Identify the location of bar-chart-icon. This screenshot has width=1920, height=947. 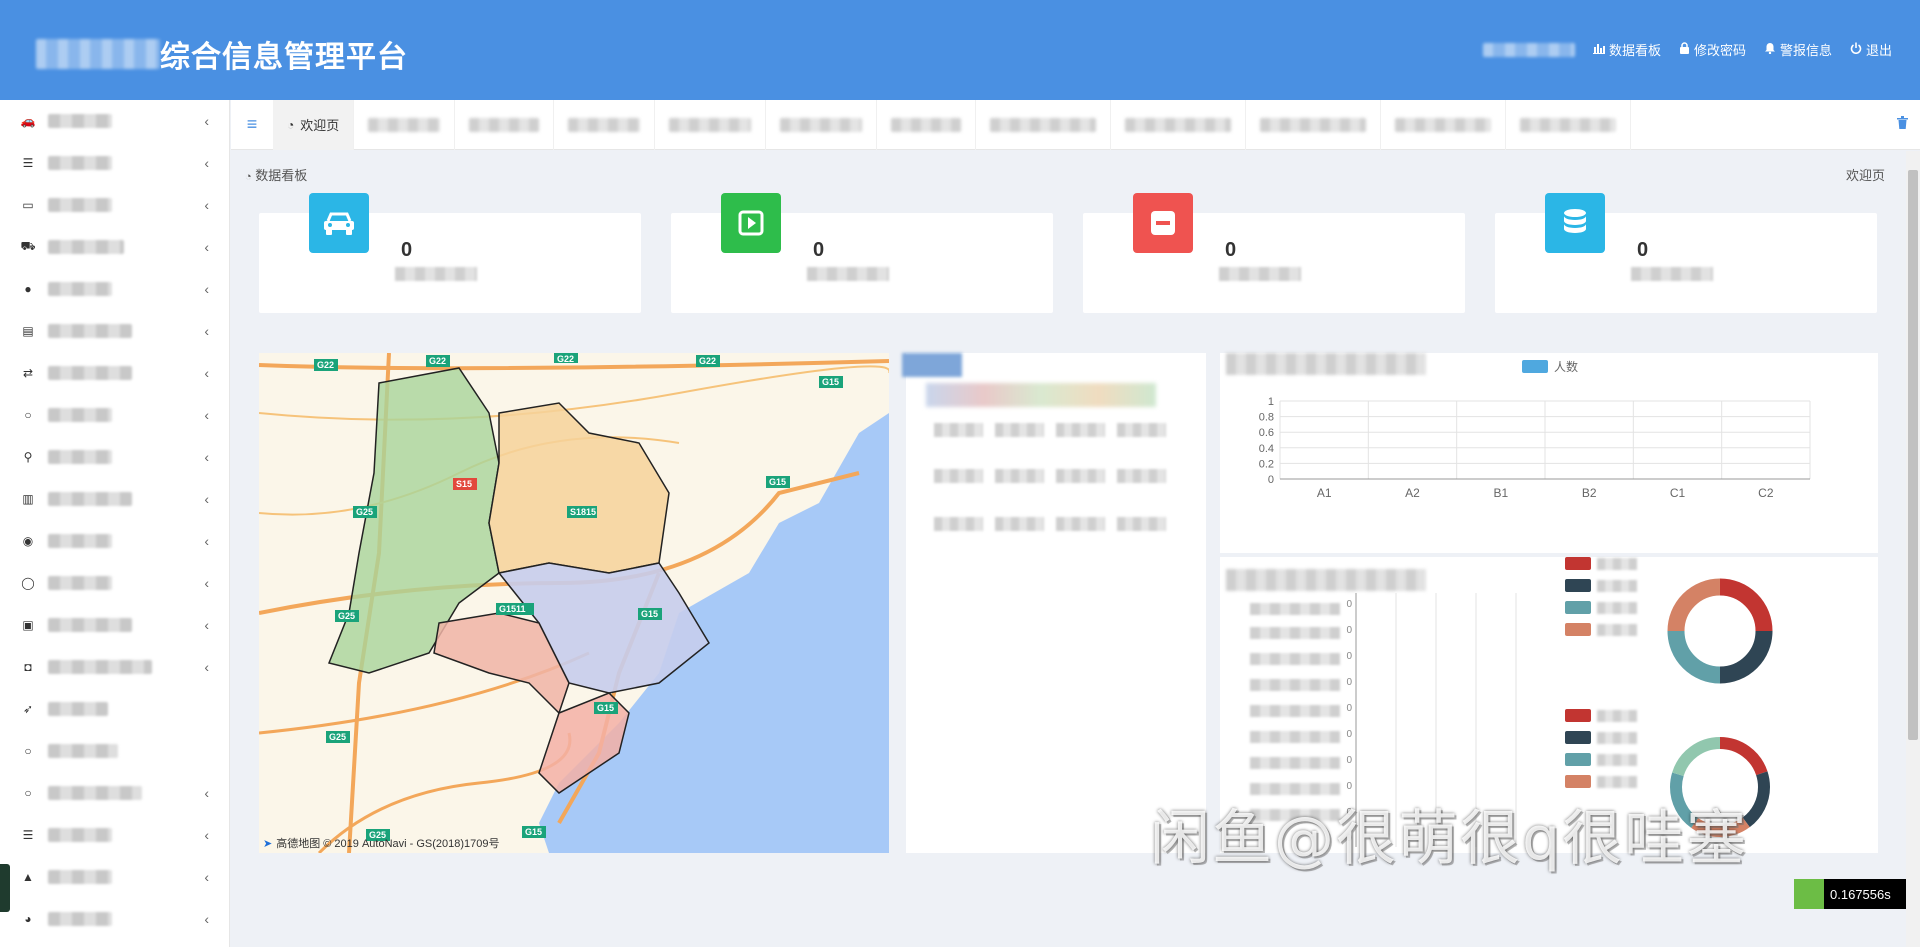
(1598, 49).